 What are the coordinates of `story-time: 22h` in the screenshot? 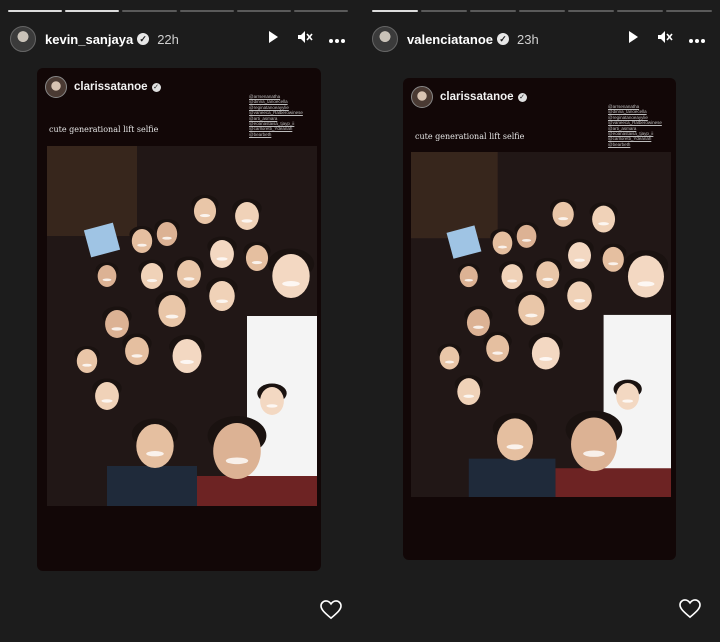 It's located at (168, 39).